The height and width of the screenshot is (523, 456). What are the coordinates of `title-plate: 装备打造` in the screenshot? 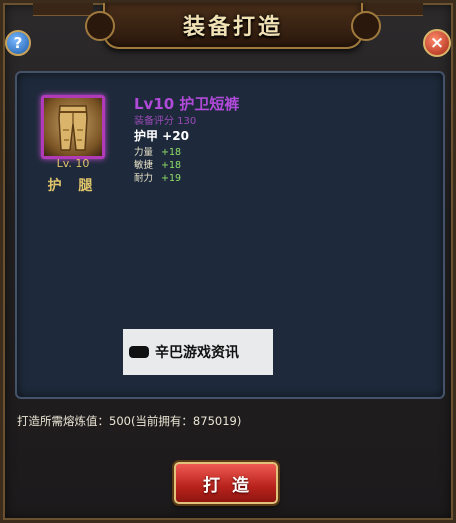 It's located at (233, 26).